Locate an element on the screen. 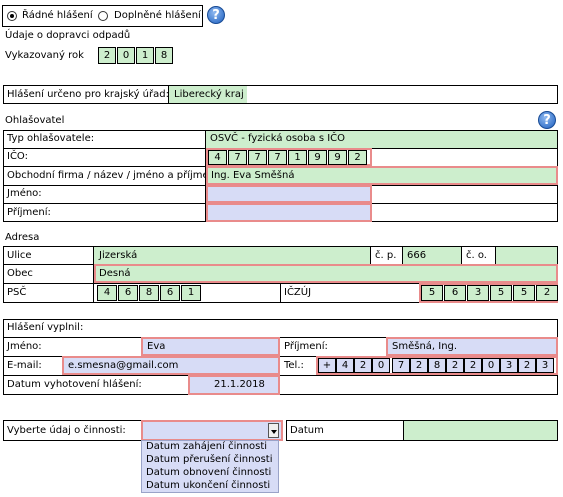  street-value: Jizerská is located at coordinates (118, 255).